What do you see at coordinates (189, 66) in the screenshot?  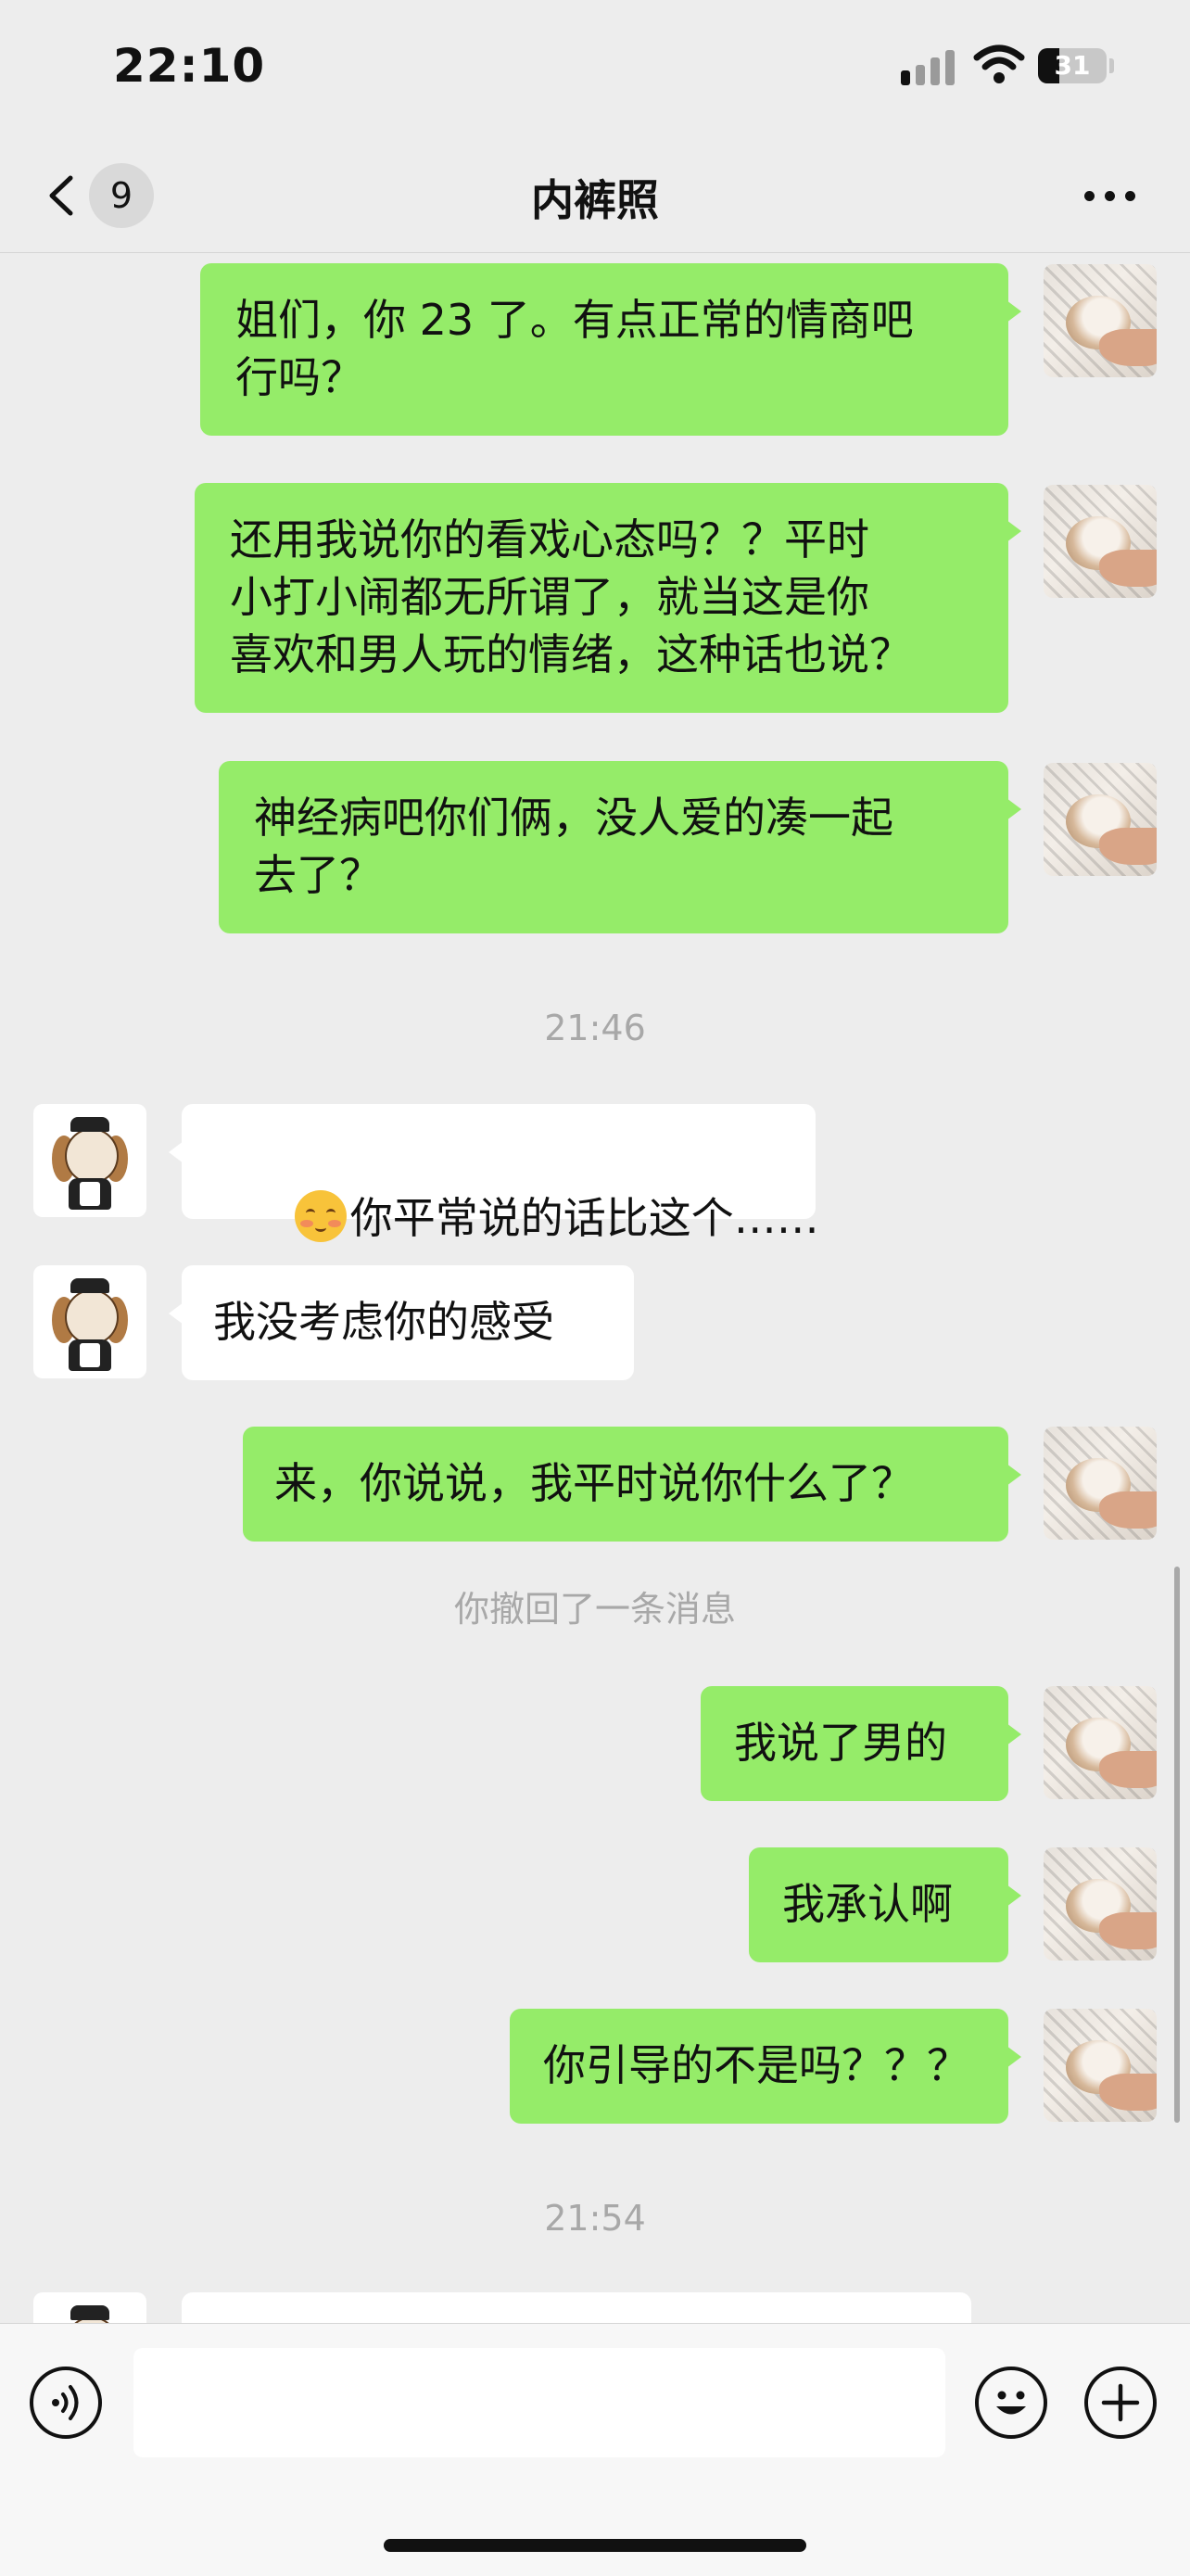 I see `status-time: 22:10` at bounding box center [189, 66].